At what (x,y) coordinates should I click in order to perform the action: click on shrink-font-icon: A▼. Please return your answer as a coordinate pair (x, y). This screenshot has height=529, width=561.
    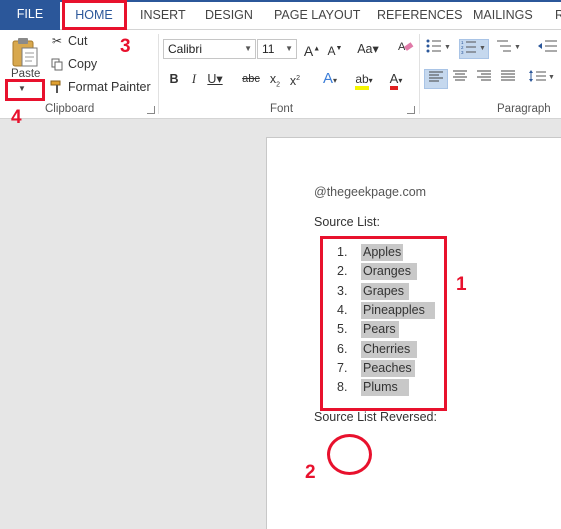
    Looking at the image, I should click on (335, 51).